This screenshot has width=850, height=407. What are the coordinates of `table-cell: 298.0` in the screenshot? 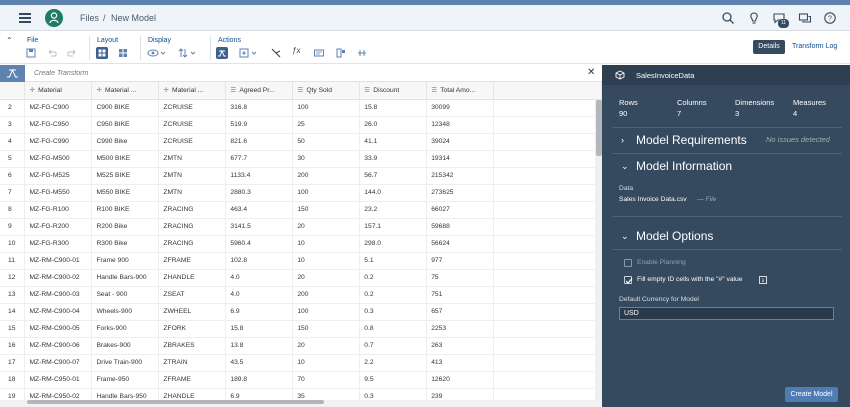 It's located at (393, 244).